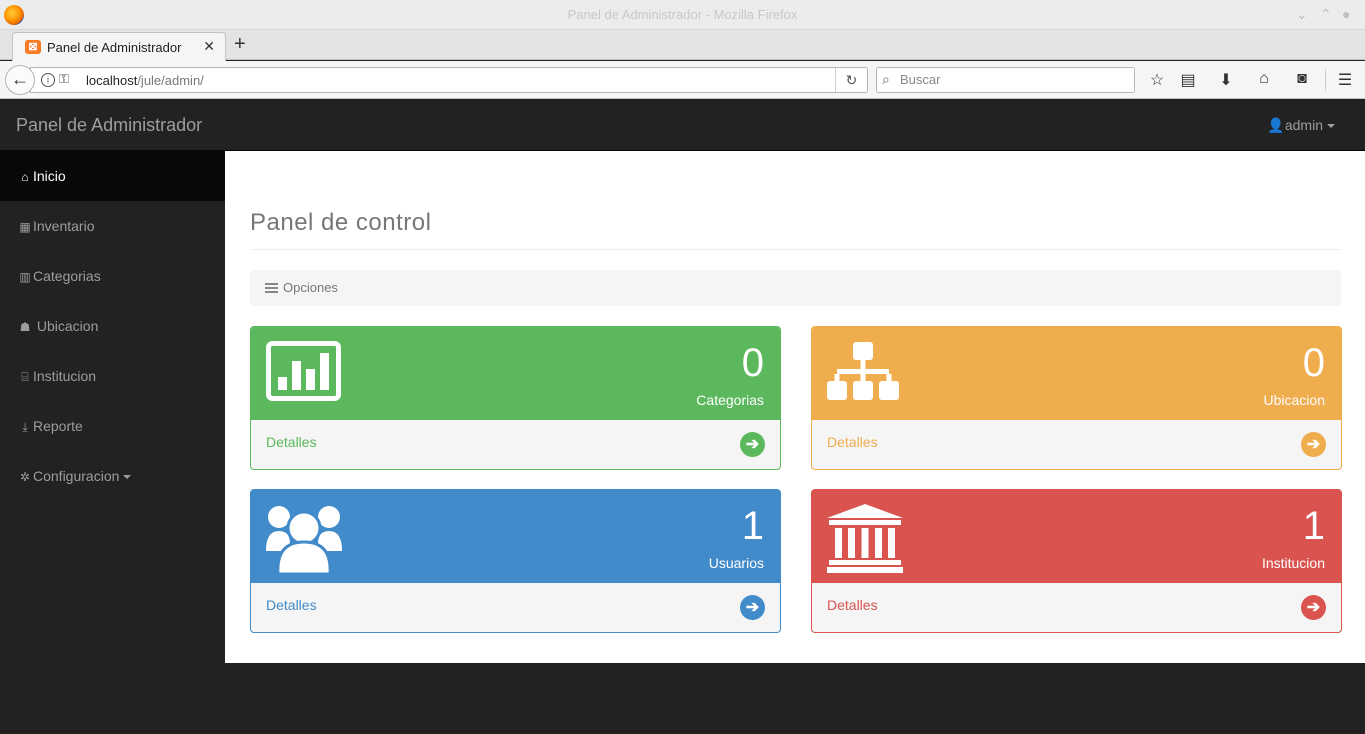 This screenshot has height=734, width=1365. I want to click on bookmark-star-icon: ☆, so click(1157, 80).